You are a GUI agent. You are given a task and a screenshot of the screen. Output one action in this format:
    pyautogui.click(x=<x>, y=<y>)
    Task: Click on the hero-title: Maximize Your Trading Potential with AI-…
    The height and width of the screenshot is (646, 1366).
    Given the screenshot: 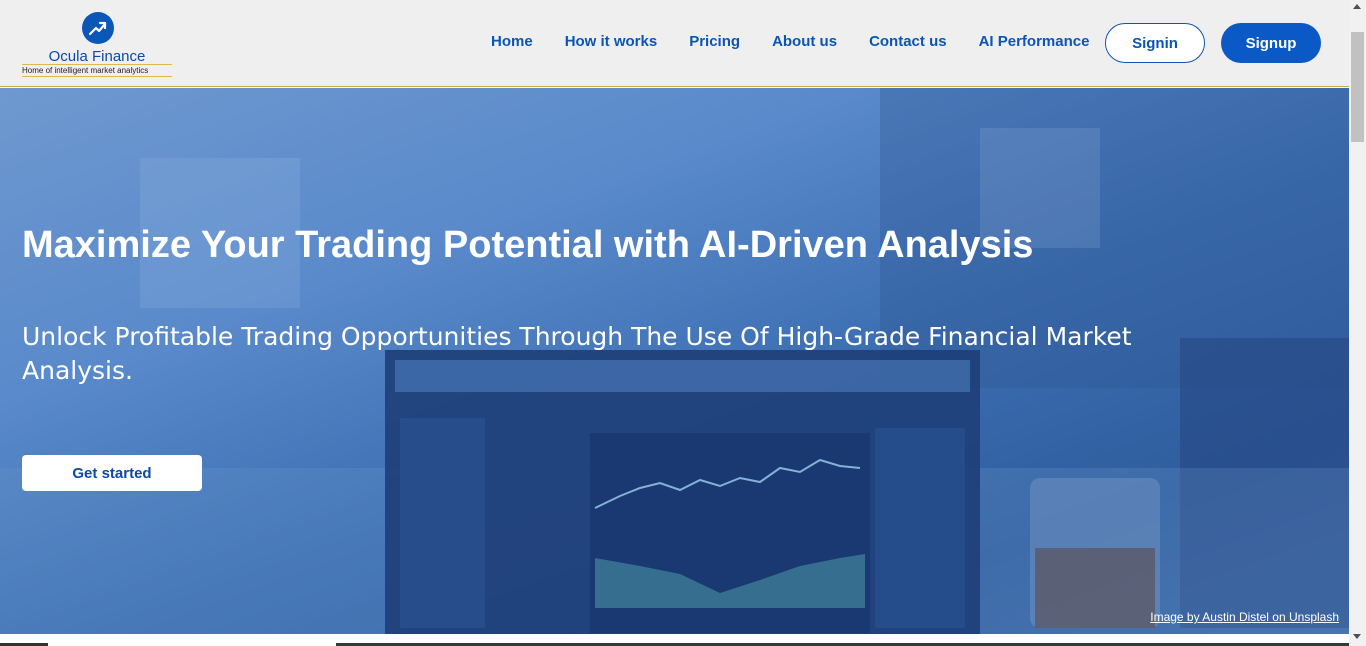 What is the action you would take?
    pyautogui.click(x=528, y=245)
    